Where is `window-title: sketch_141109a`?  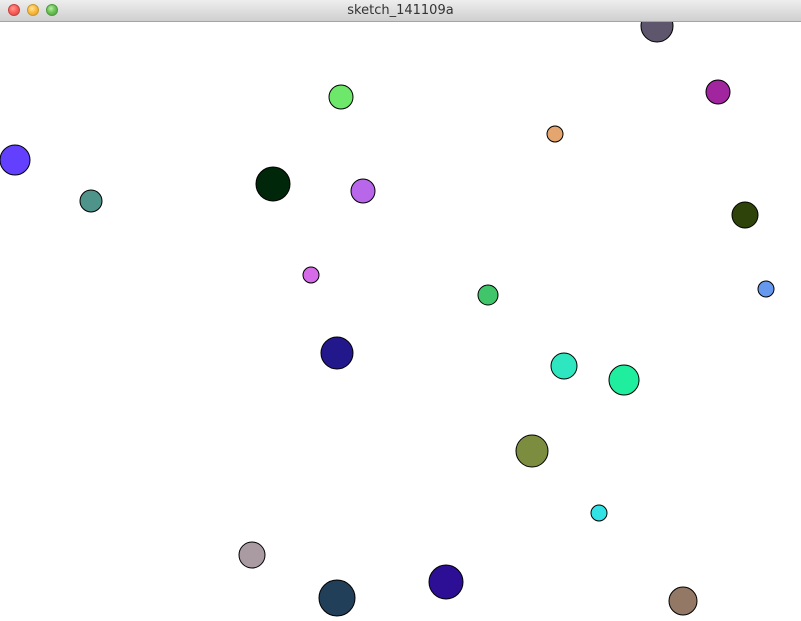 window-title: sketch_141109a is located at coordinates (400, 10).